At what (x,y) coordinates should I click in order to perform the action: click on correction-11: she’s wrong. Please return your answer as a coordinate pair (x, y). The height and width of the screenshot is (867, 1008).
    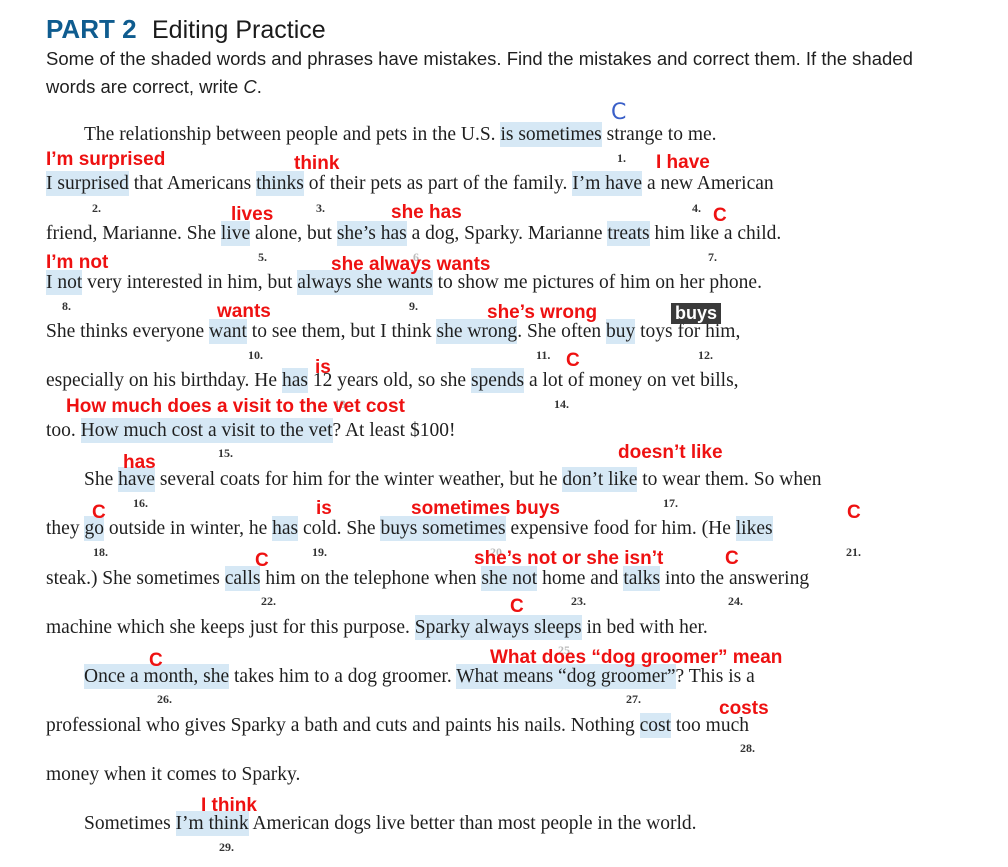
    Looking at the image, I should click on (542, 312).